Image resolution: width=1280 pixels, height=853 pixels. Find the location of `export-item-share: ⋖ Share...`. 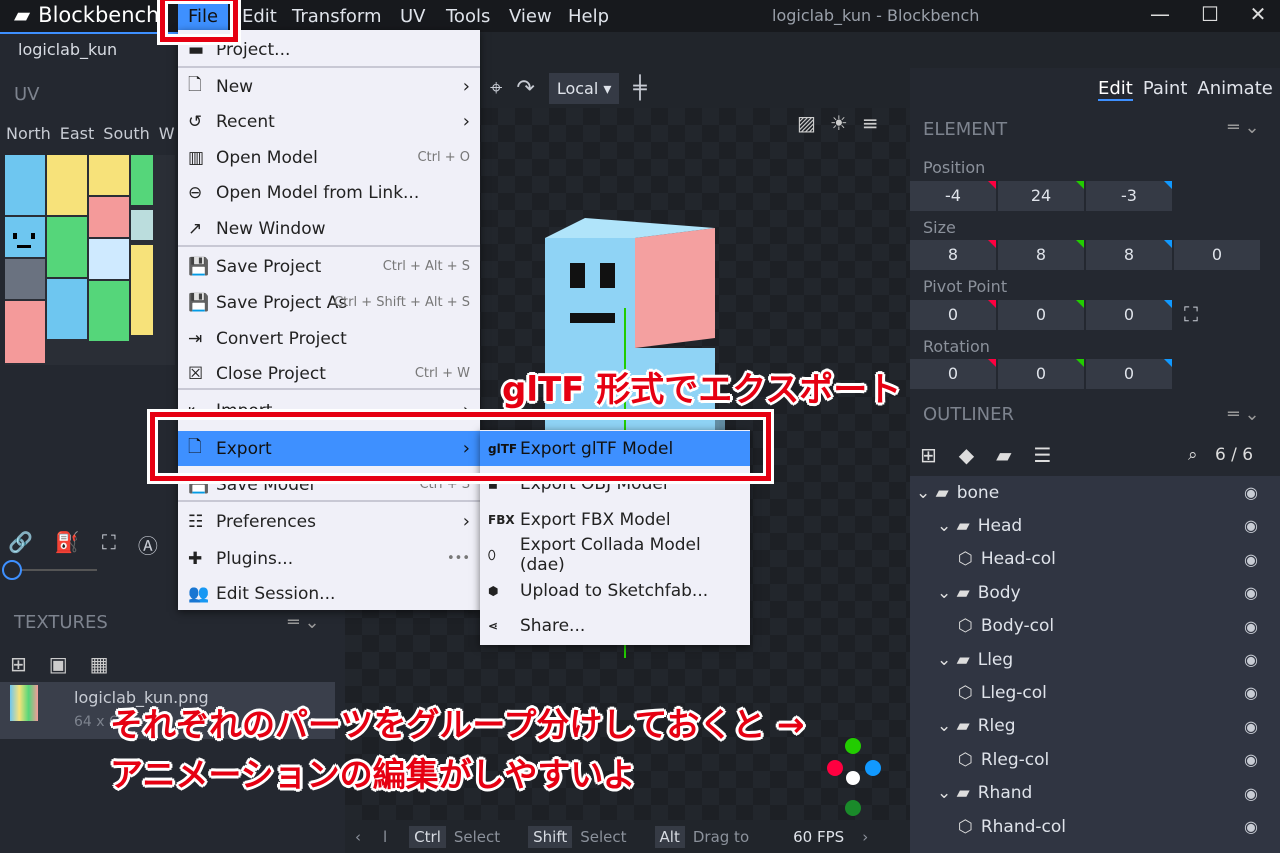

export-item-share: ⋖ Share... is located at coordinates (615, 626).